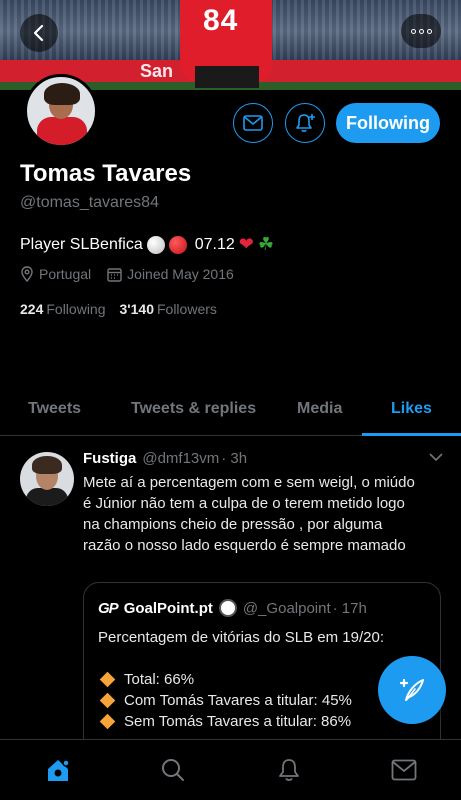 The image size is (461, 800). I want to click on joined-item: Joined May 2016, so click(170, 274).